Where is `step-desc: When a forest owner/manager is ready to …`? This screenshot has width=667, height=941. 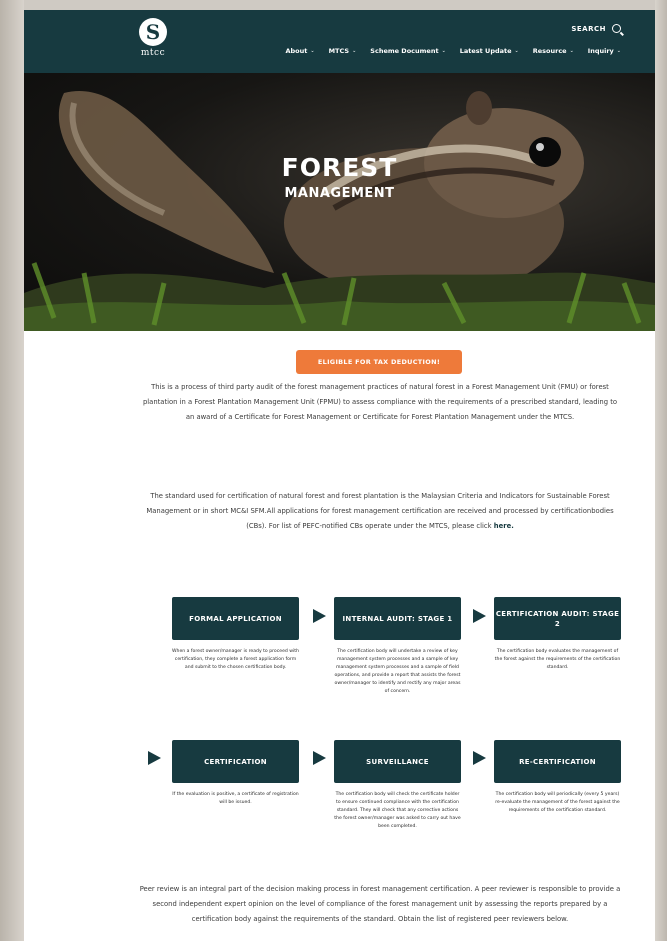
step-desc: When a forest owner/manager is ready to … is located at coordinates (236, 659).